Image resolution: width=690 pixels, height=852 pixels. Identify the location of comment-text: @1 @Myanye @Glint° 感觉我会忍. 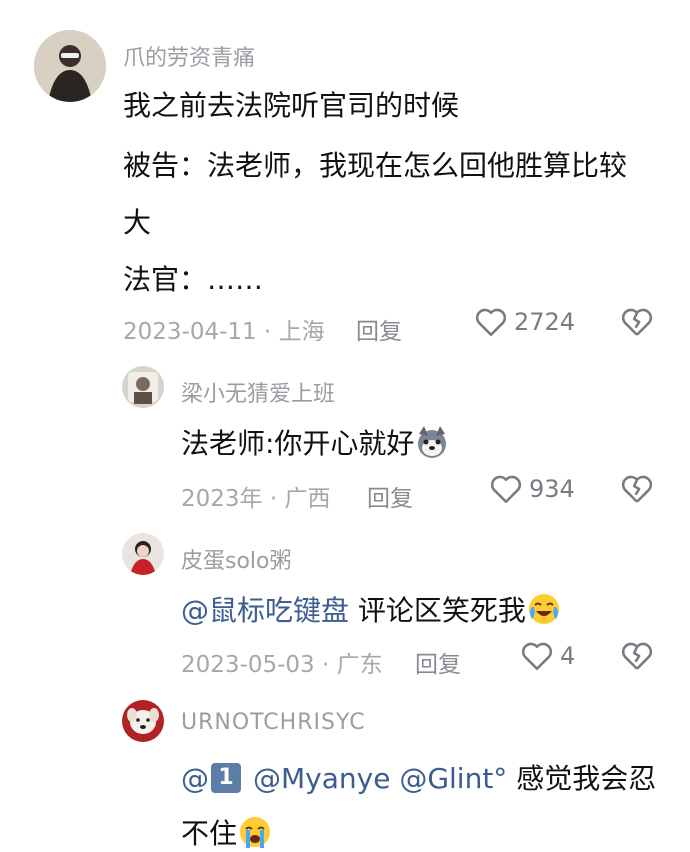
(418, 777).